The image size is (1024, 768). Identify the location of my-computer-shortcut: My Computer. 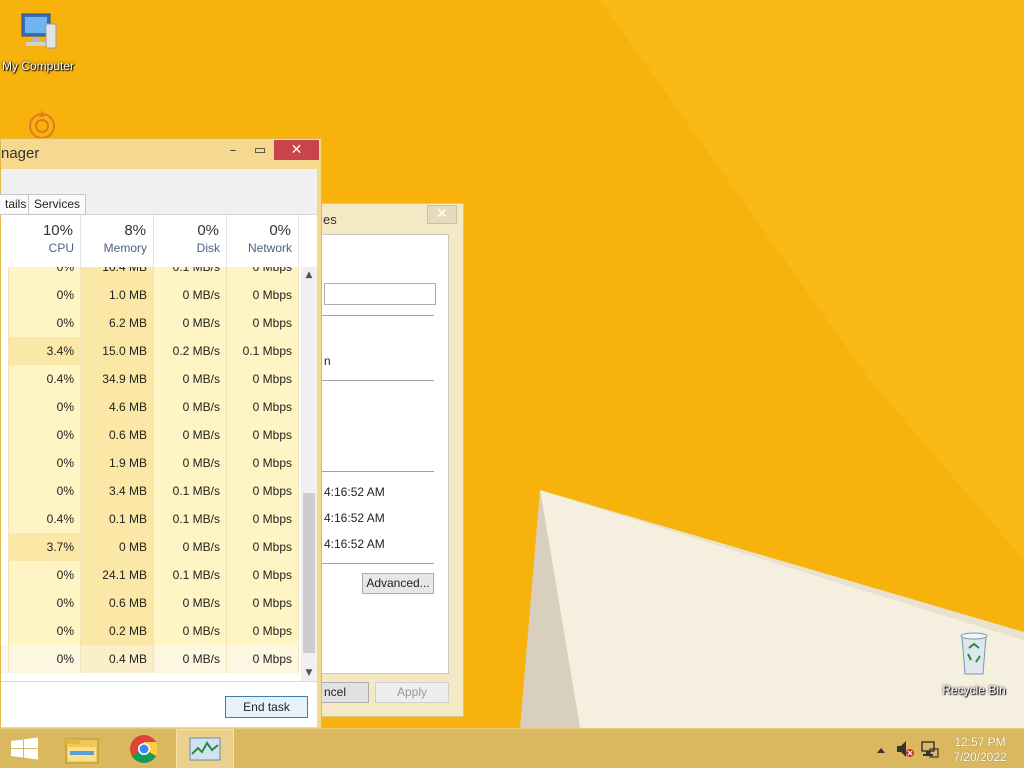
(40, 41).